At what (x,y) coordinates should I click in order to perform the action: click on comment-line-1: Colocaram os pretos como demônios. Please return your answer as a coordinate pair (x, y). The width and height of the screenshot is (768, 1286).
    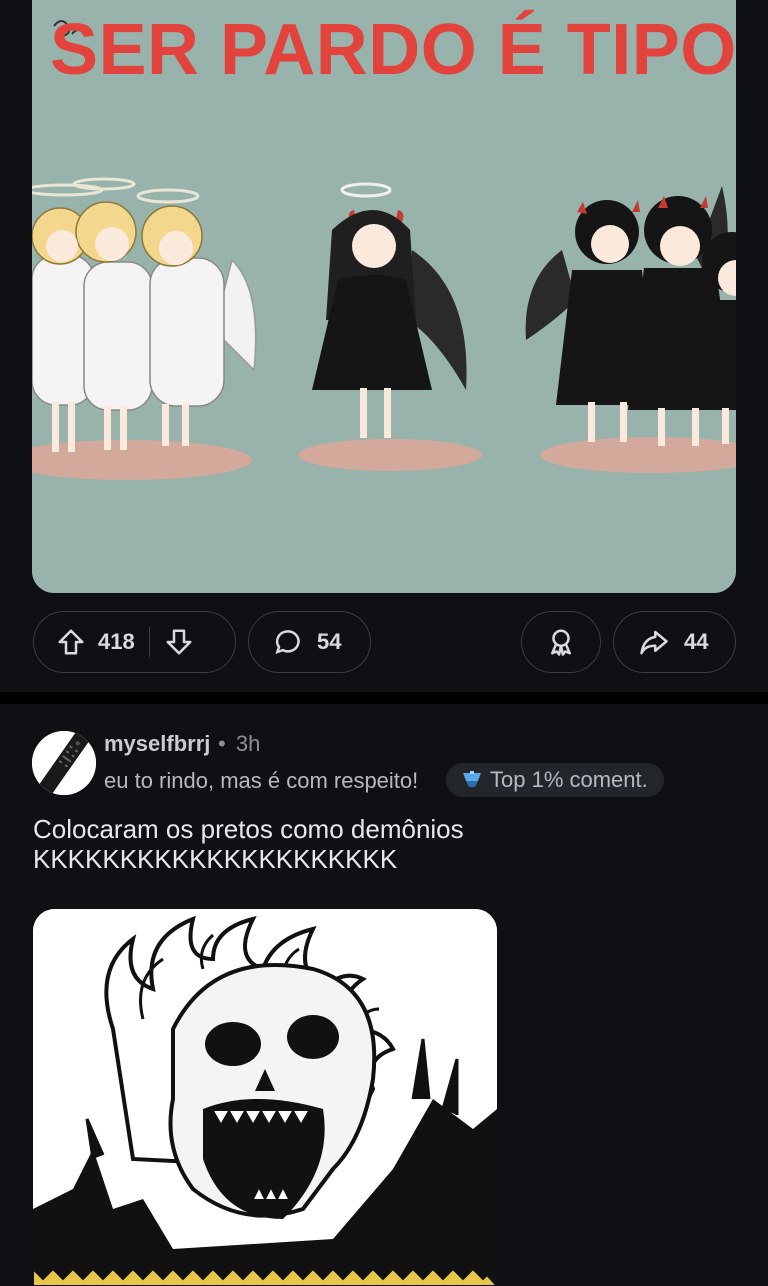
    Looking at the image, I should click on (248, 829).